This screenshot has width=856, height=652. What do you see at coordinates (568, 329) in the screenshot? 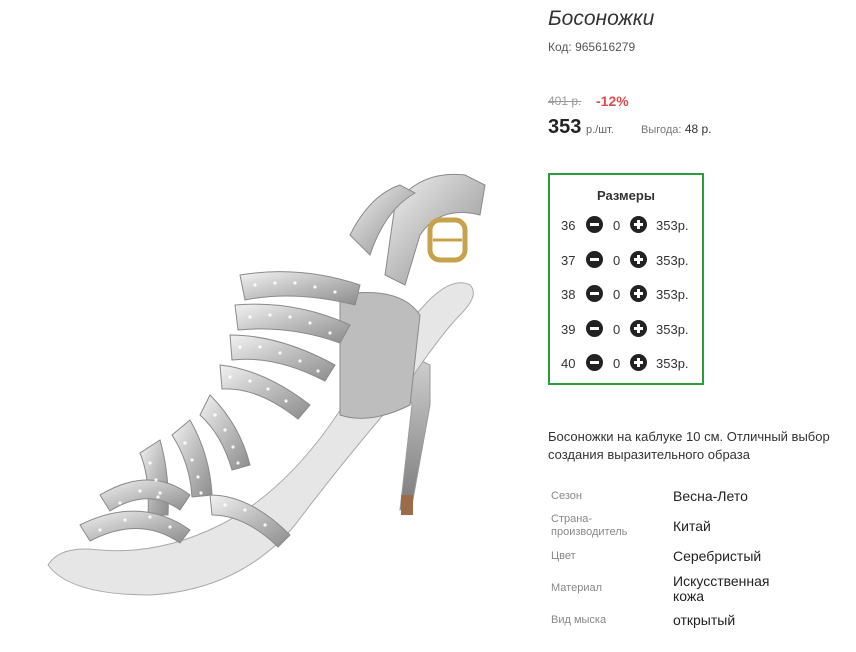
I see `size-label: 39` at bounding box center [568, 329].